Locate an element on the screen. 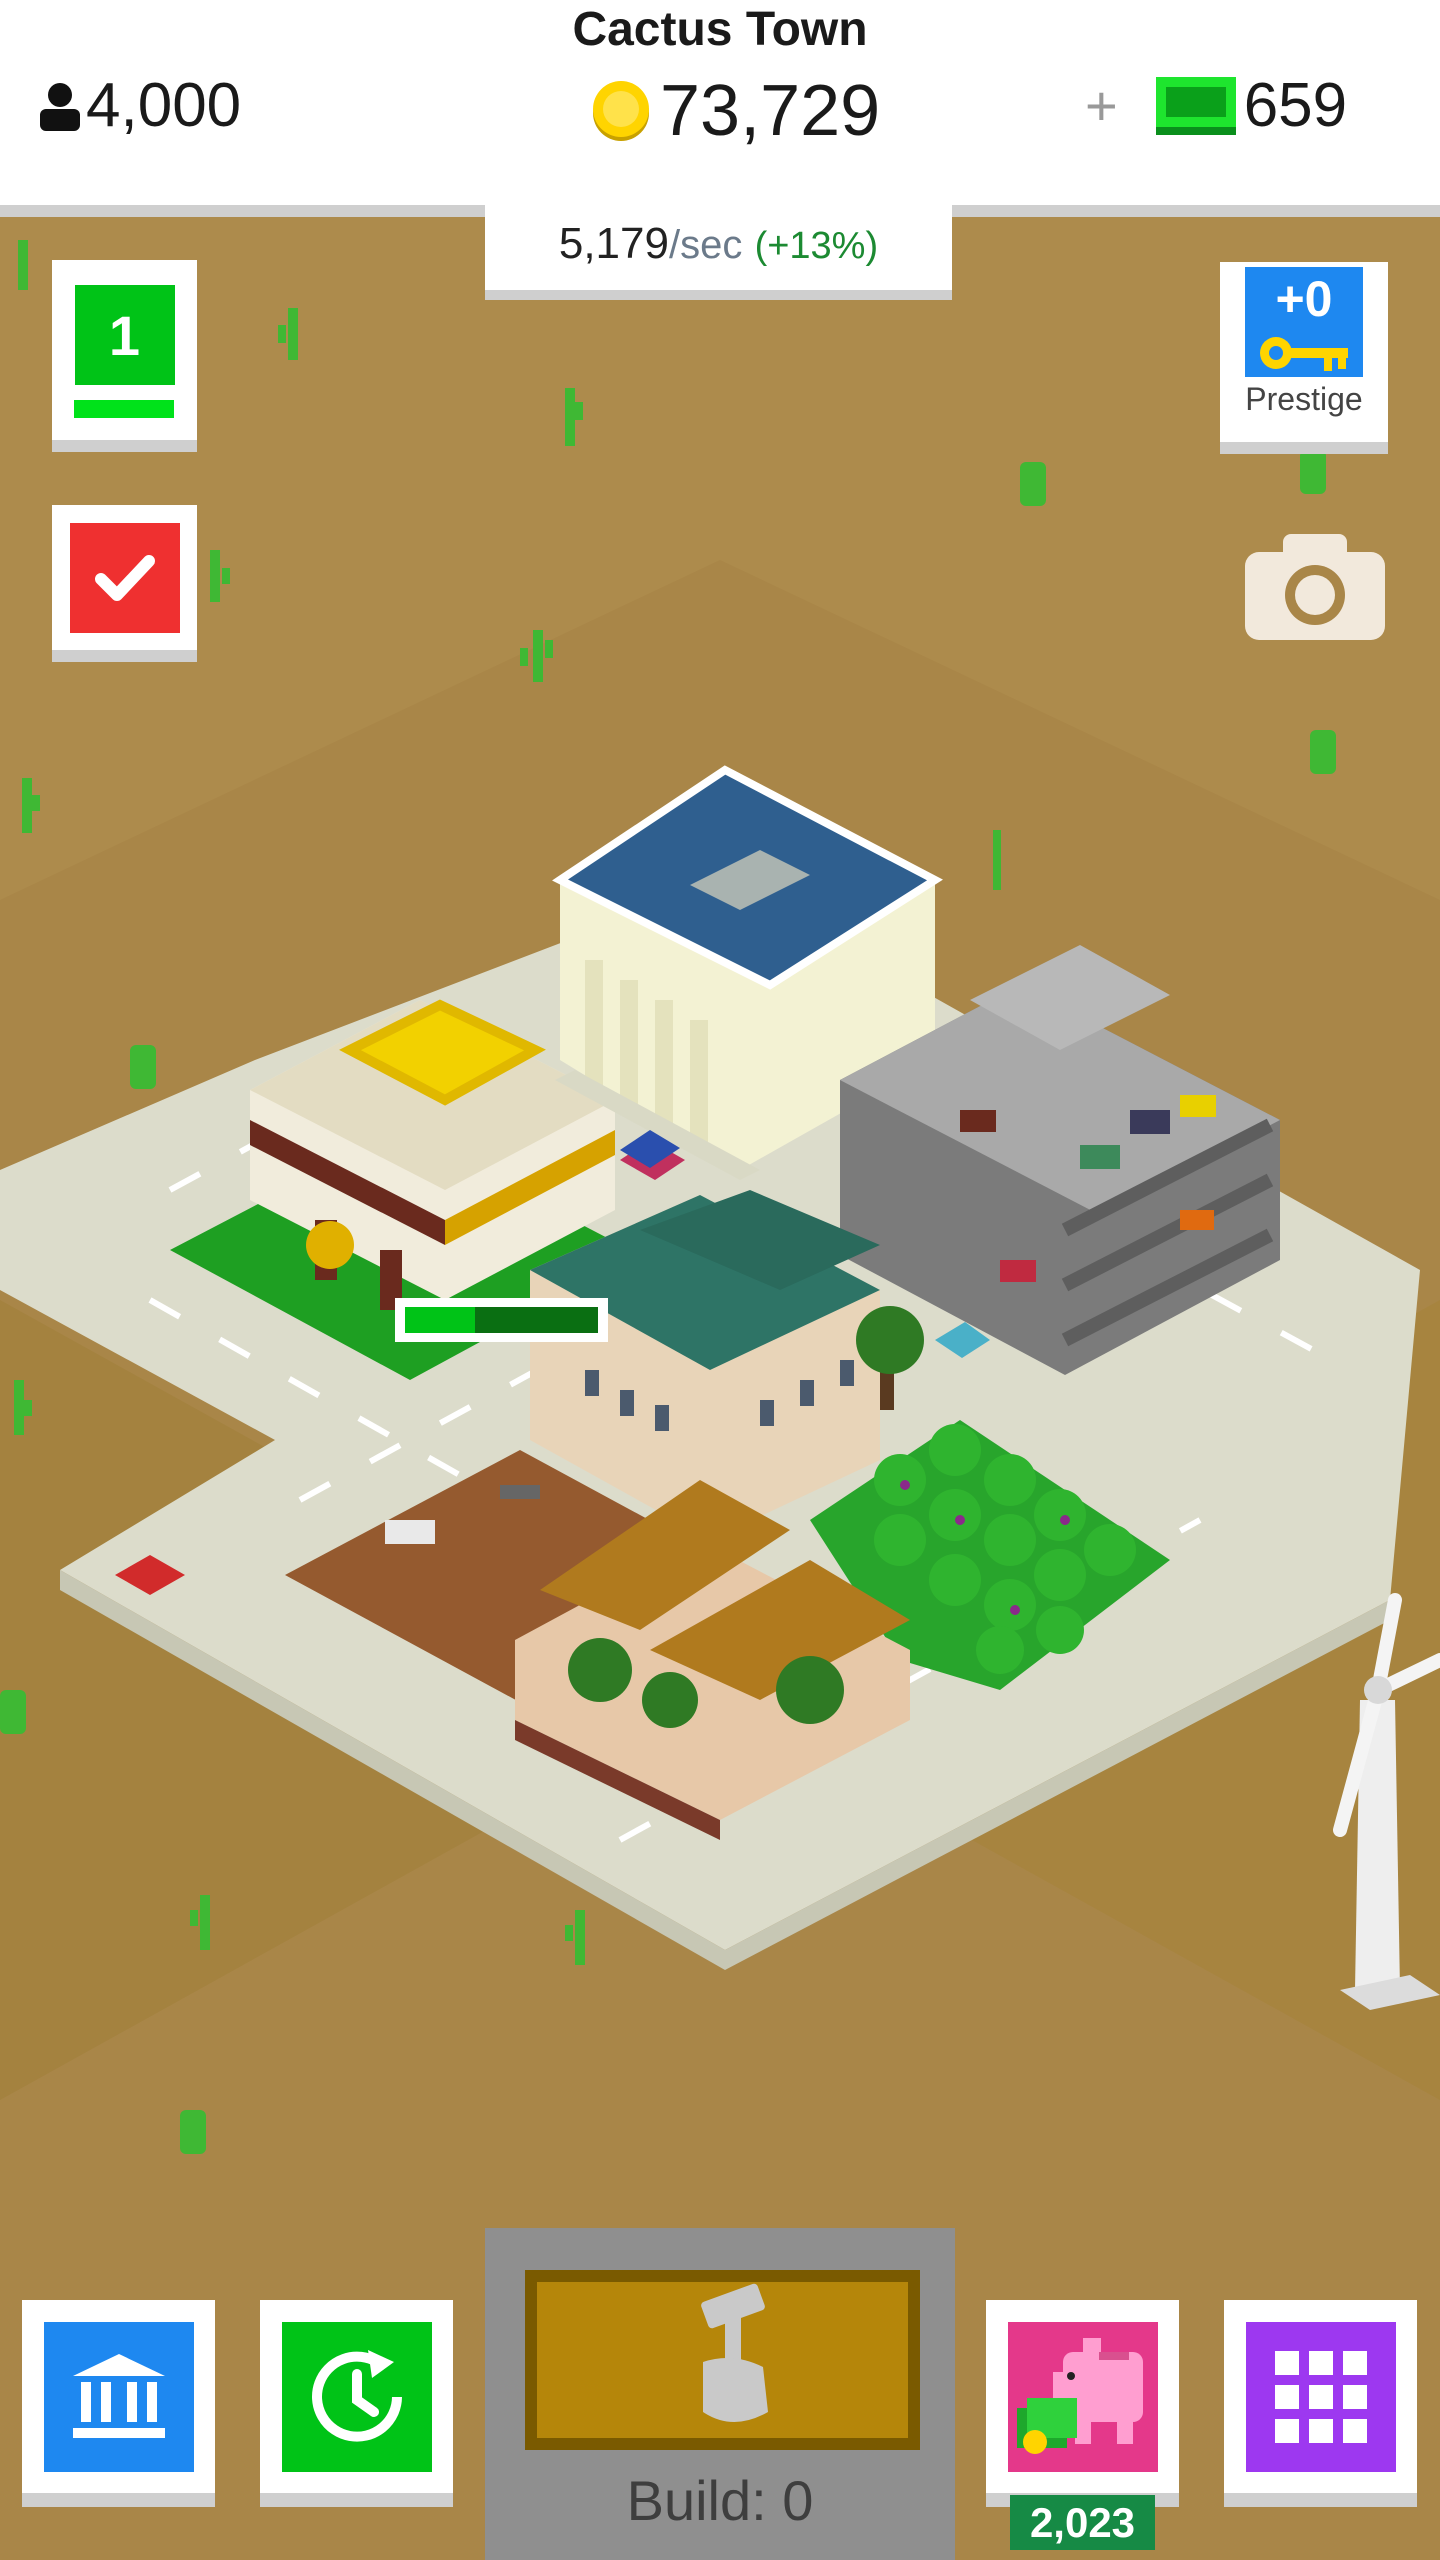 This screenshot has height=2560, width=1440. cash-value: 659 is located at coordinates (1295, 105).